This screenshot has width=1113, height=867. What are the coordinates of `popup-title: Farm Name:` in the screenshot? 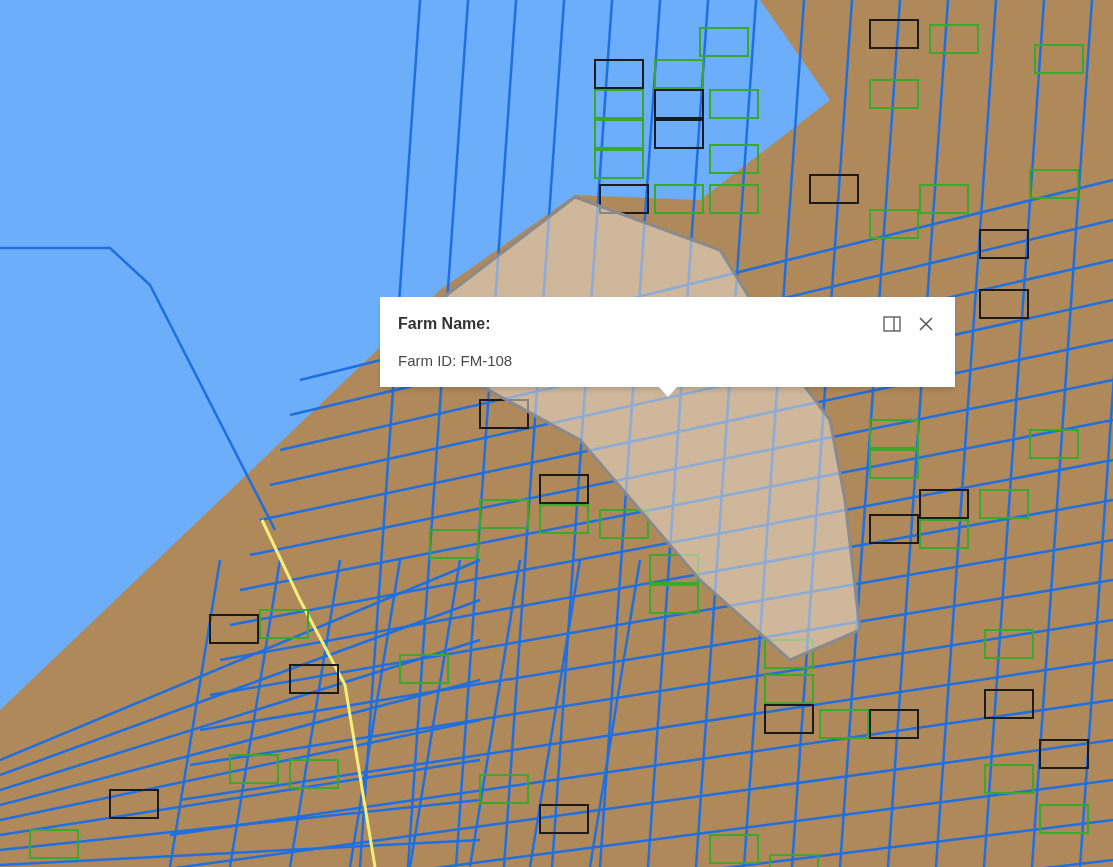 It's located at (444, 324).